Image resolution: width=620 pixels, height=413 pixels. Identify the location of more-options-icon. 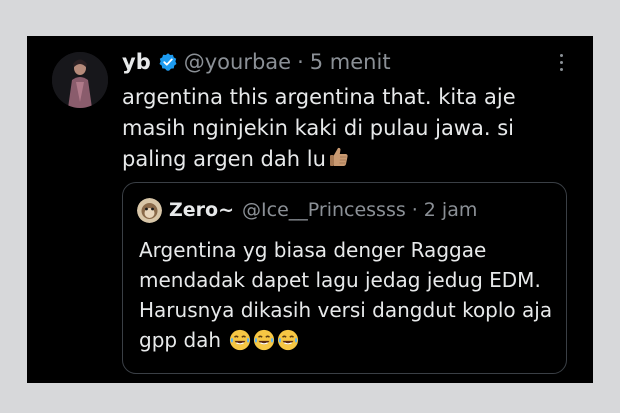
(561, 62).